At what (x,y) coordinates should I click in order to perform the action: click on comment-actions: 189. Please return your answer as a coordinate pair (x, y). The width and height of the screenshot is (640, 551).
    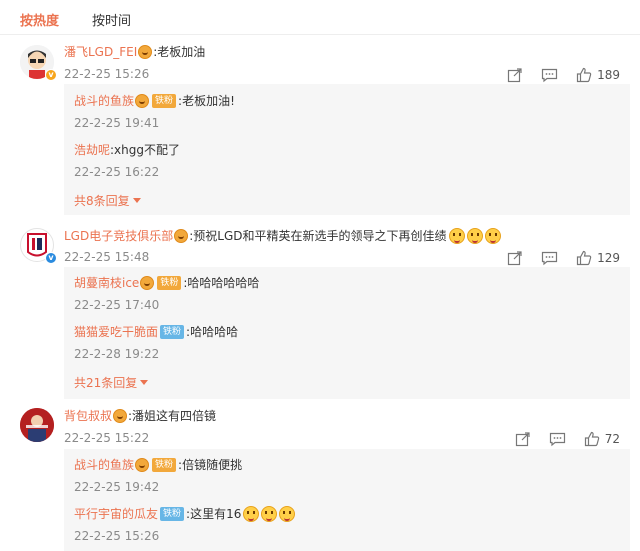
    Looking at the image, I should click on (554, 75).